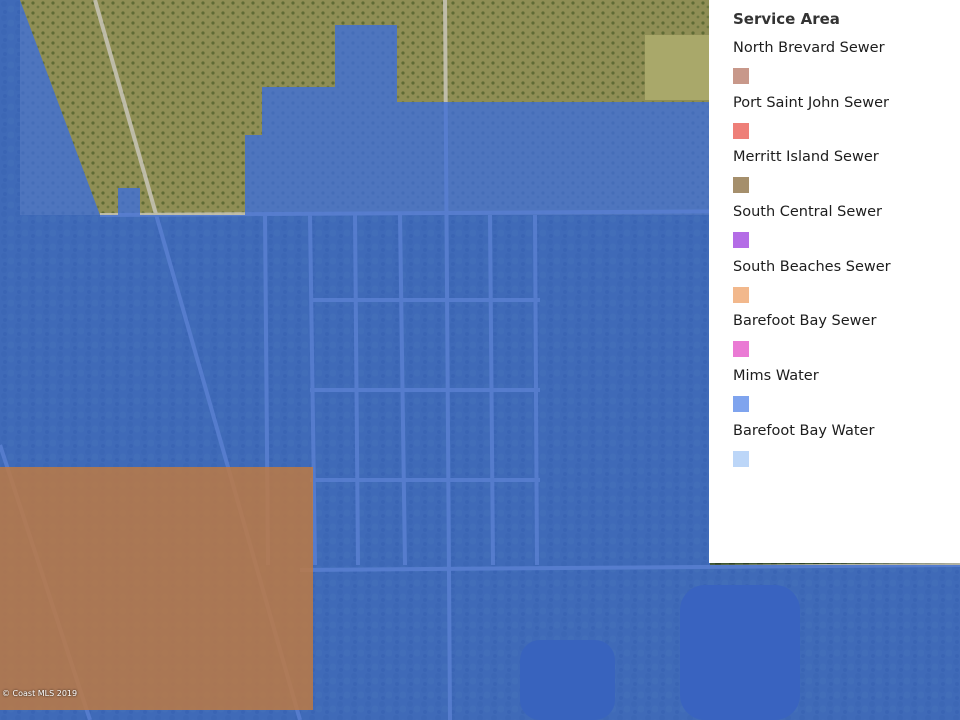  Describe the element at coordinates (846, 230) in the screenshot. I see `legend-item: South Central Sewer` at that location.